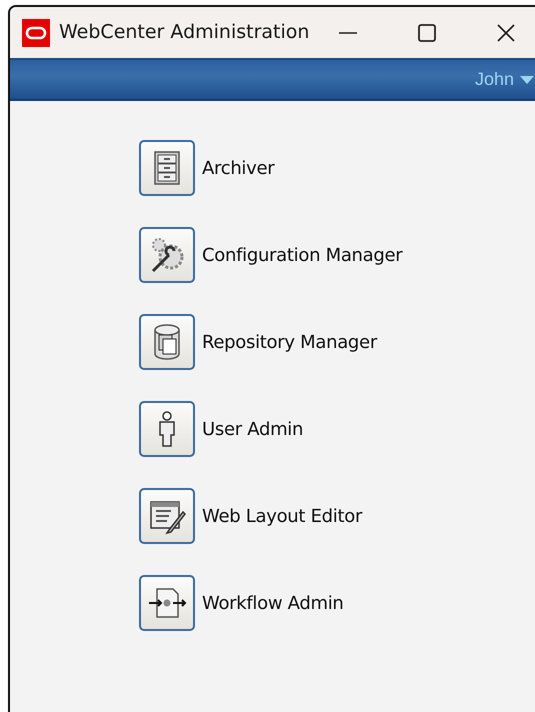 This screenshot has width=535, height=712. I want to click on app-link: Workflow Admin, so click(273, 603).